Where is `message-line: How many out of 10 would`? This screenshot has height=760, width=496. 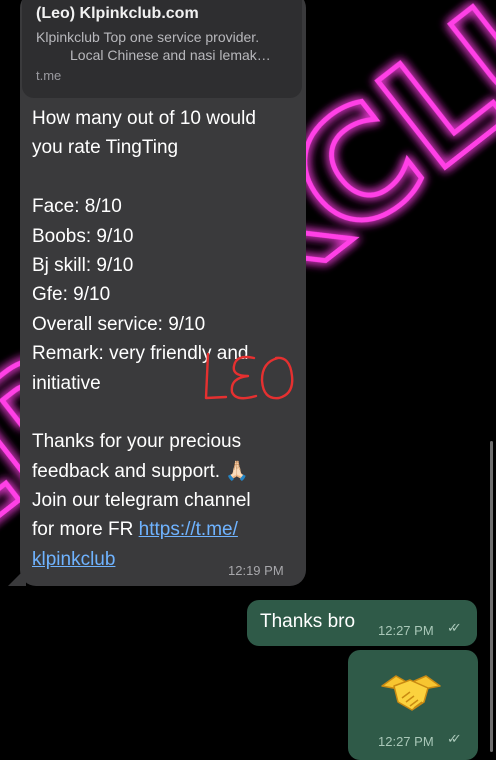 message-line: How many out of 10 would is located at coordinates (144, 118).